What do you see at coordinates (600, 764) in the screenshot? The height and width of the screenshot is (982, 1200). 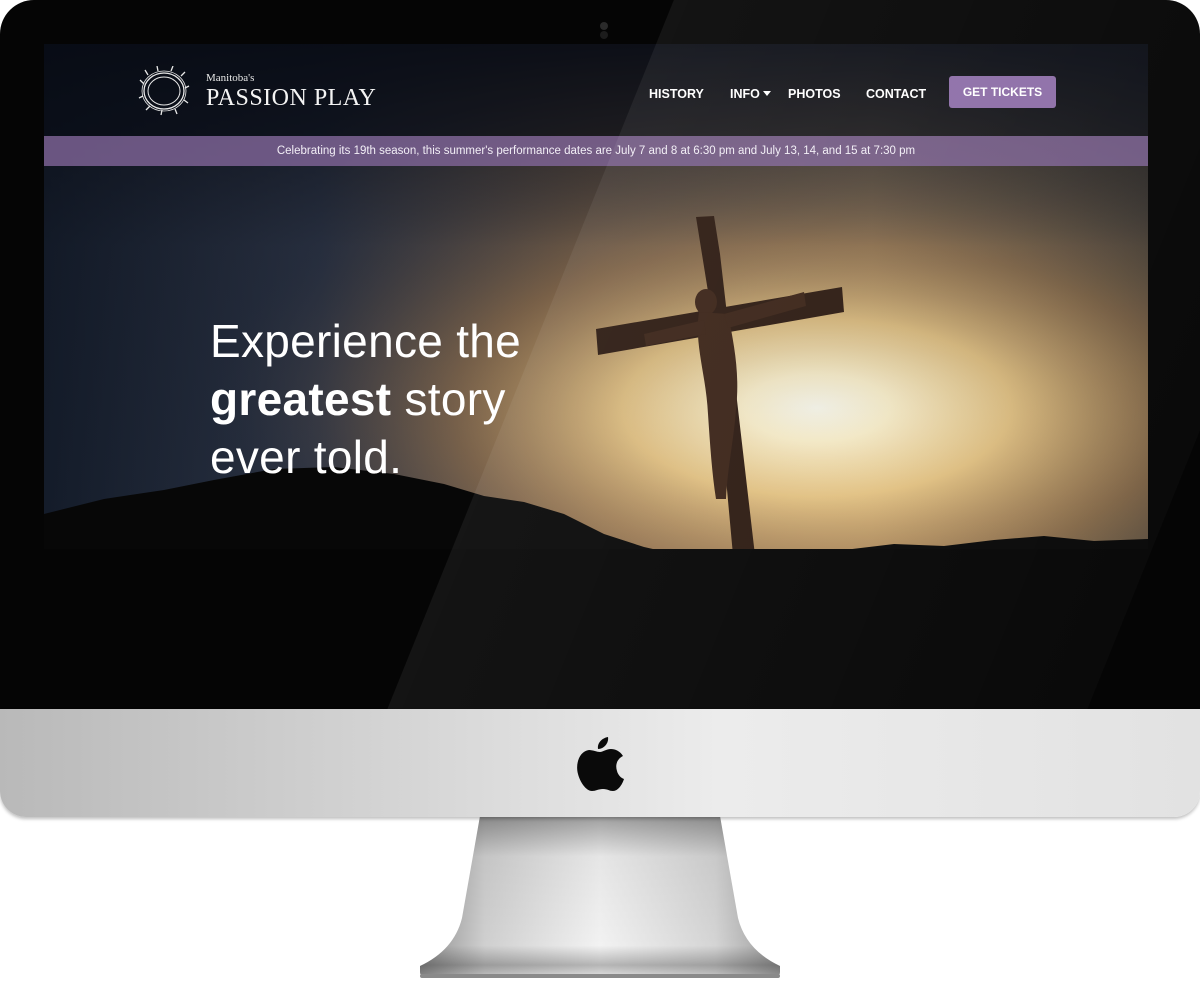 I see `apple-logo-icon` at bounding box center [600, 764].